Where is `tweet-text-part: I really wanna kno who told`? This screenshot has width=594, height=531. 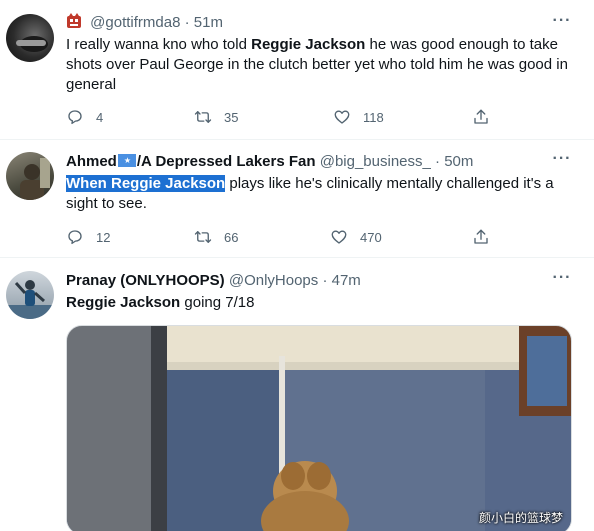
tweet-text-part: I really wanna kno who told is located at coordinates (159, 44).